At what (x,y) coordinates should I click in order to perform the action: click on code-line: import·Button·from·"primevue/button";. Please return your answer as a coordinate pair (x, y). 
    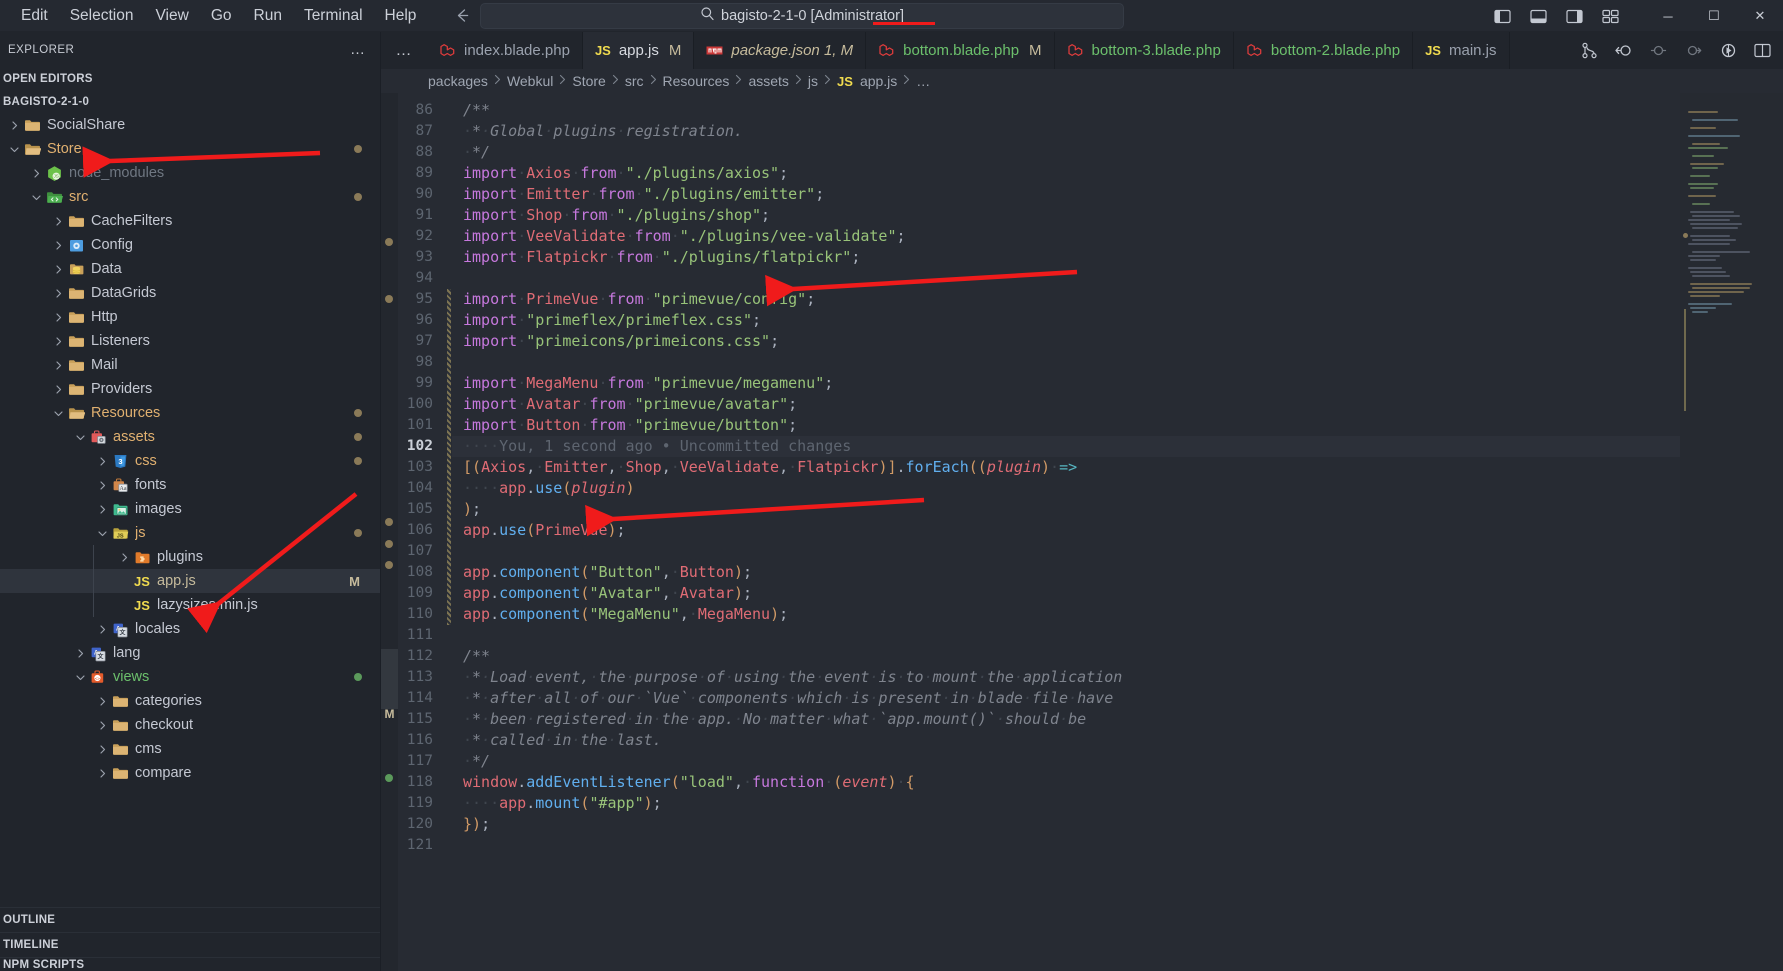
    Looking at the image, I should click on (1071, 425).